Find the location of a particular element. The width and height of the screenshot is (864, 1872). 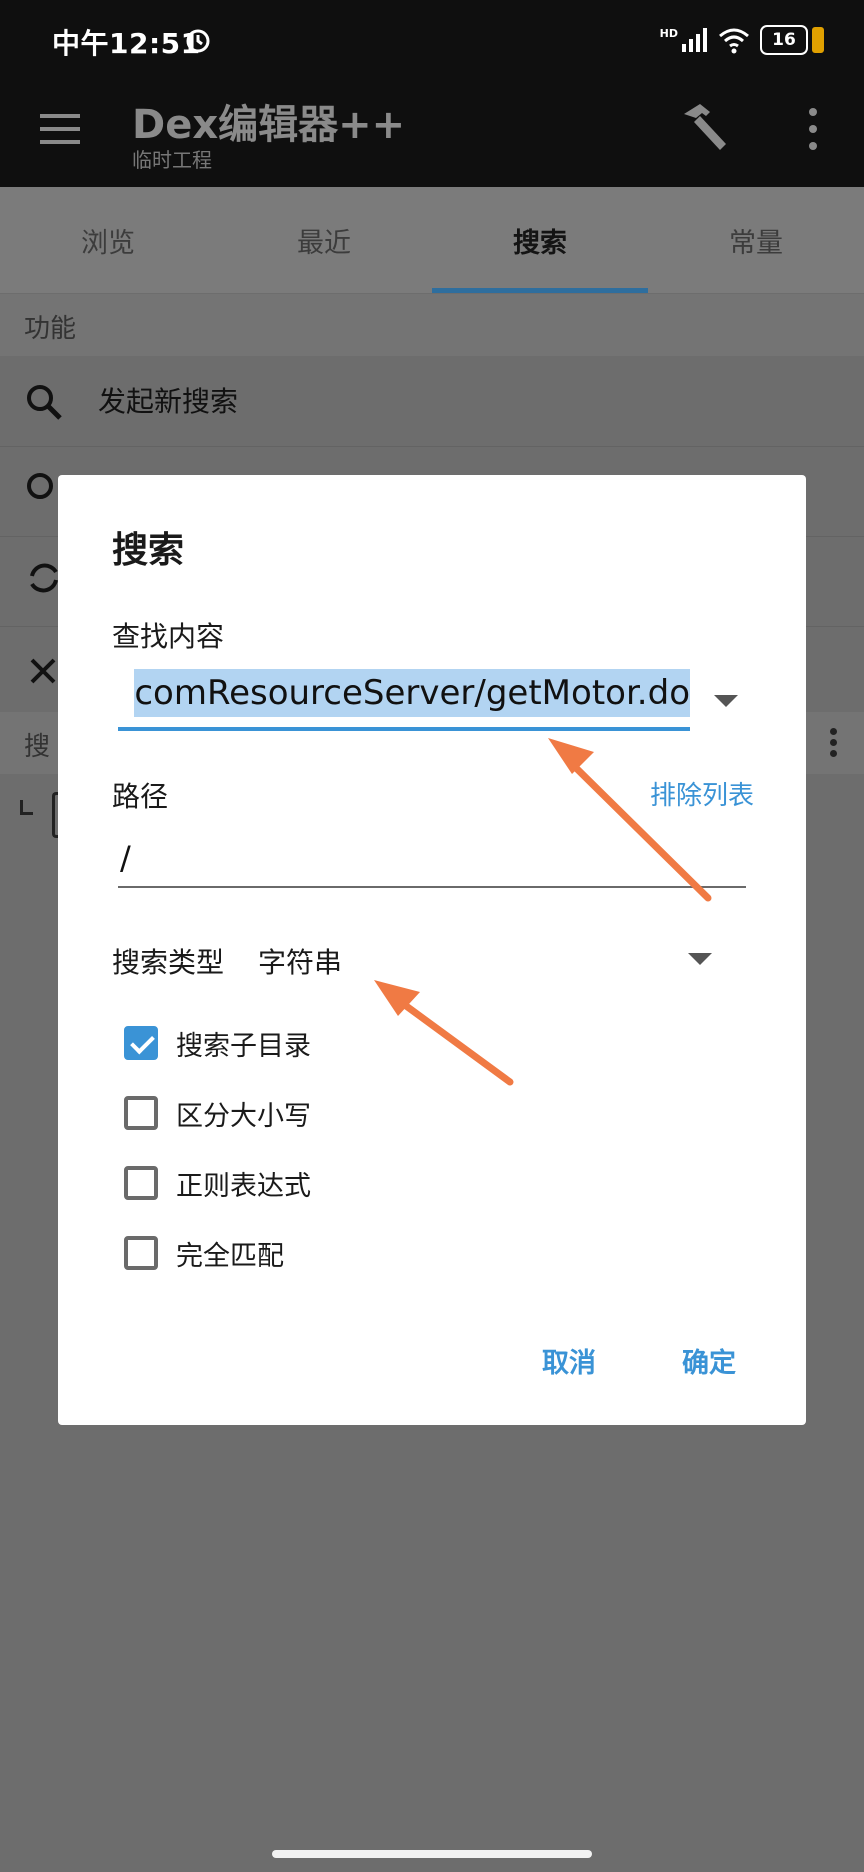

path-label: 路径 is located at coordinates (140, 796).